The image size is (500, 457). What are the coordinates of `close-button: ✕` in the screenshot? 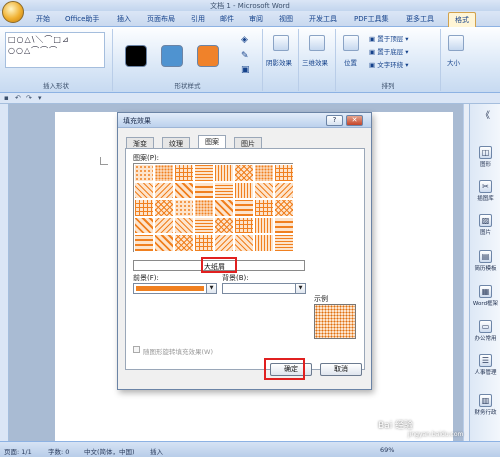 It's located at (354, 120).